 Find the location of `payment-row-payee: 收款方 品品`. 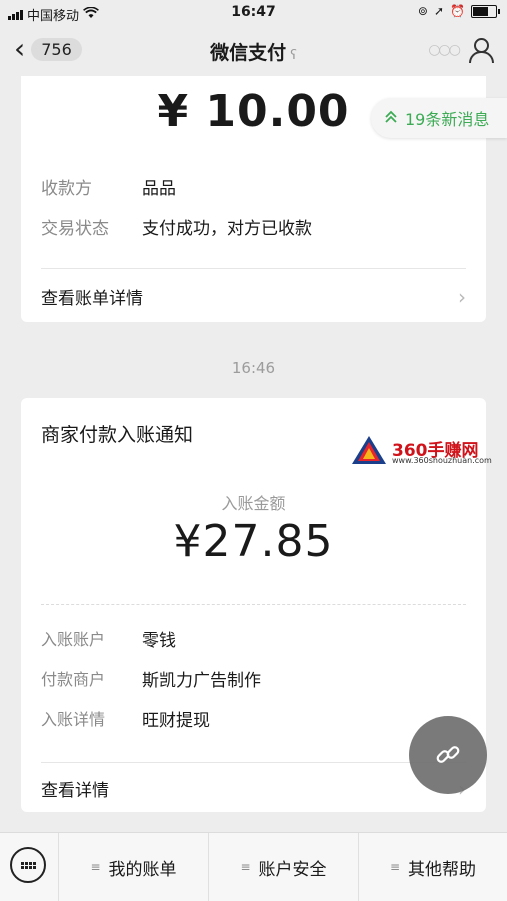

payment-row-payee: 收款方 品品 is located at coordinates (108, 186).